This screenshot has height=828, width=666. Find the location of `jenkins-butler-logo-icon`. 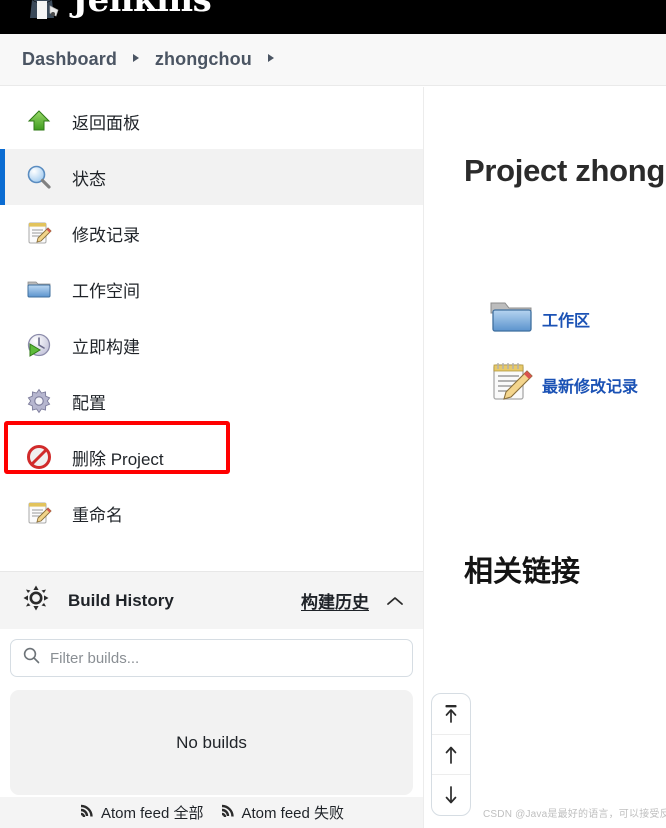

jenkins-butler-logo-icon is located at coordinates (42, 13).